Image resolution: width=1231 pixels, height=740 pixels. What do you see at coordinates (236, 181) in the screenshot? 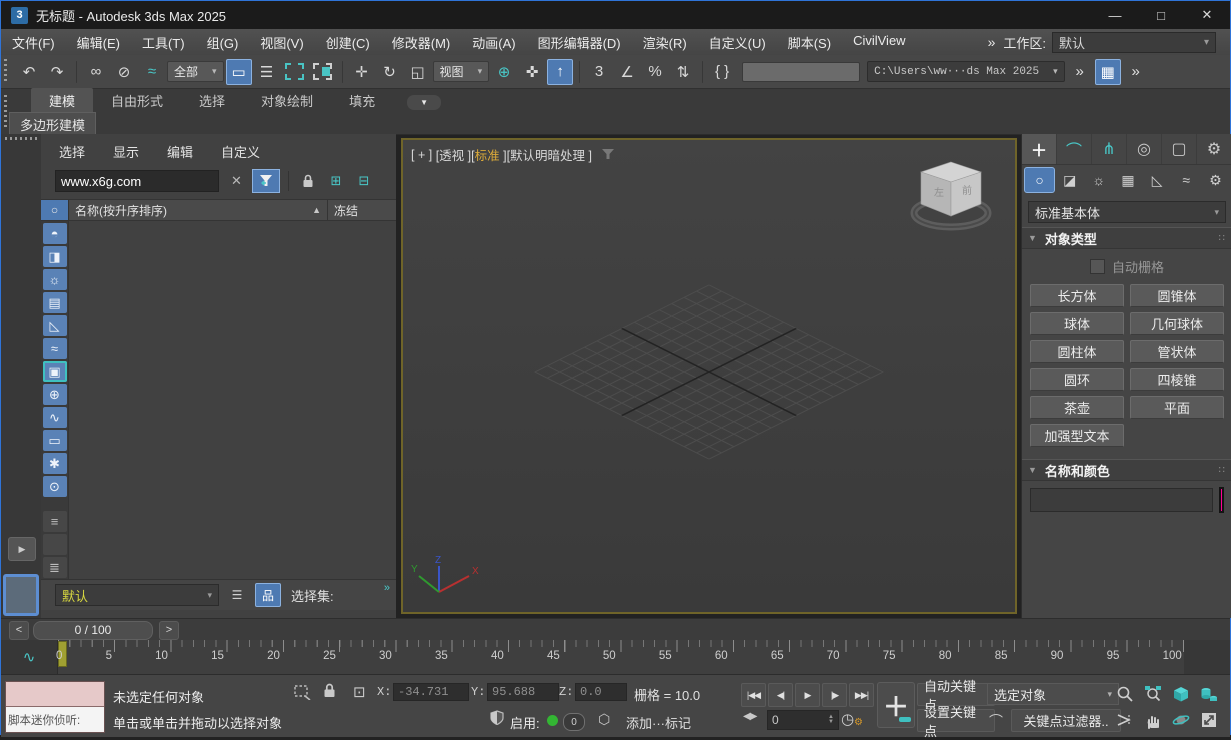
I see `clear-search-icon: ✕` at bounding box center [236, 181].